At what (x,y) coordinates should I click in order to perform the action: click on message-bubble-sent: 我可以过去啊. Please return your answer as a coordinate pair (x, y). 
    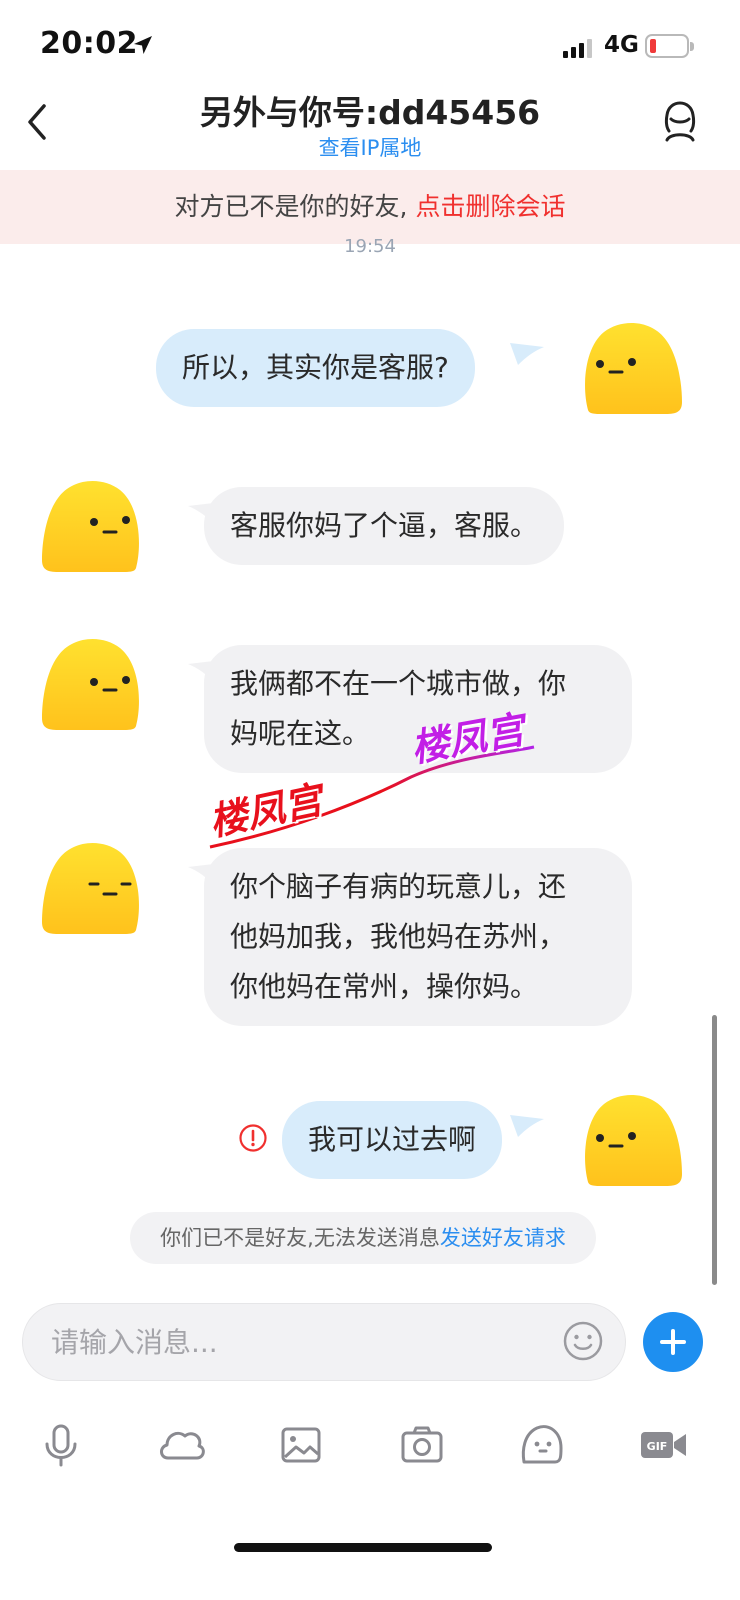
    Looking at the image, I should click on (392, 1140).